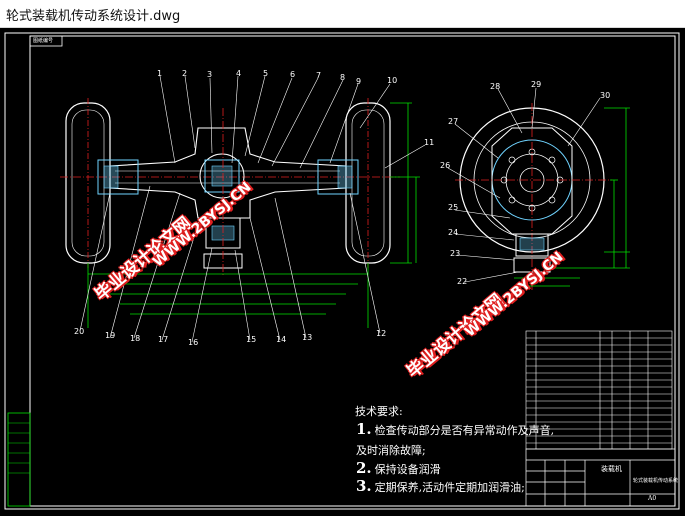 This screenshot has height=516, width=685. I want to click on callout-8: 8, so click(342, 77).